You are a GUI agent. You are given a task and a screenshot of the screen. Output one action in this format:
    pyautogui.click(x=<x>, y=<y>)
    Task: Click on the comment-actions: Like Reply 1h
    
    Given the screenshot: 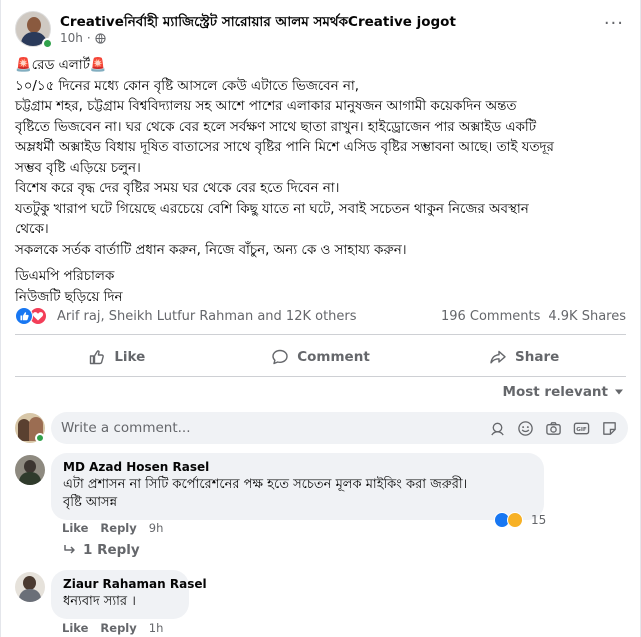 What is the action you would take?
    pyautogui.click(x=112, y=628)
    